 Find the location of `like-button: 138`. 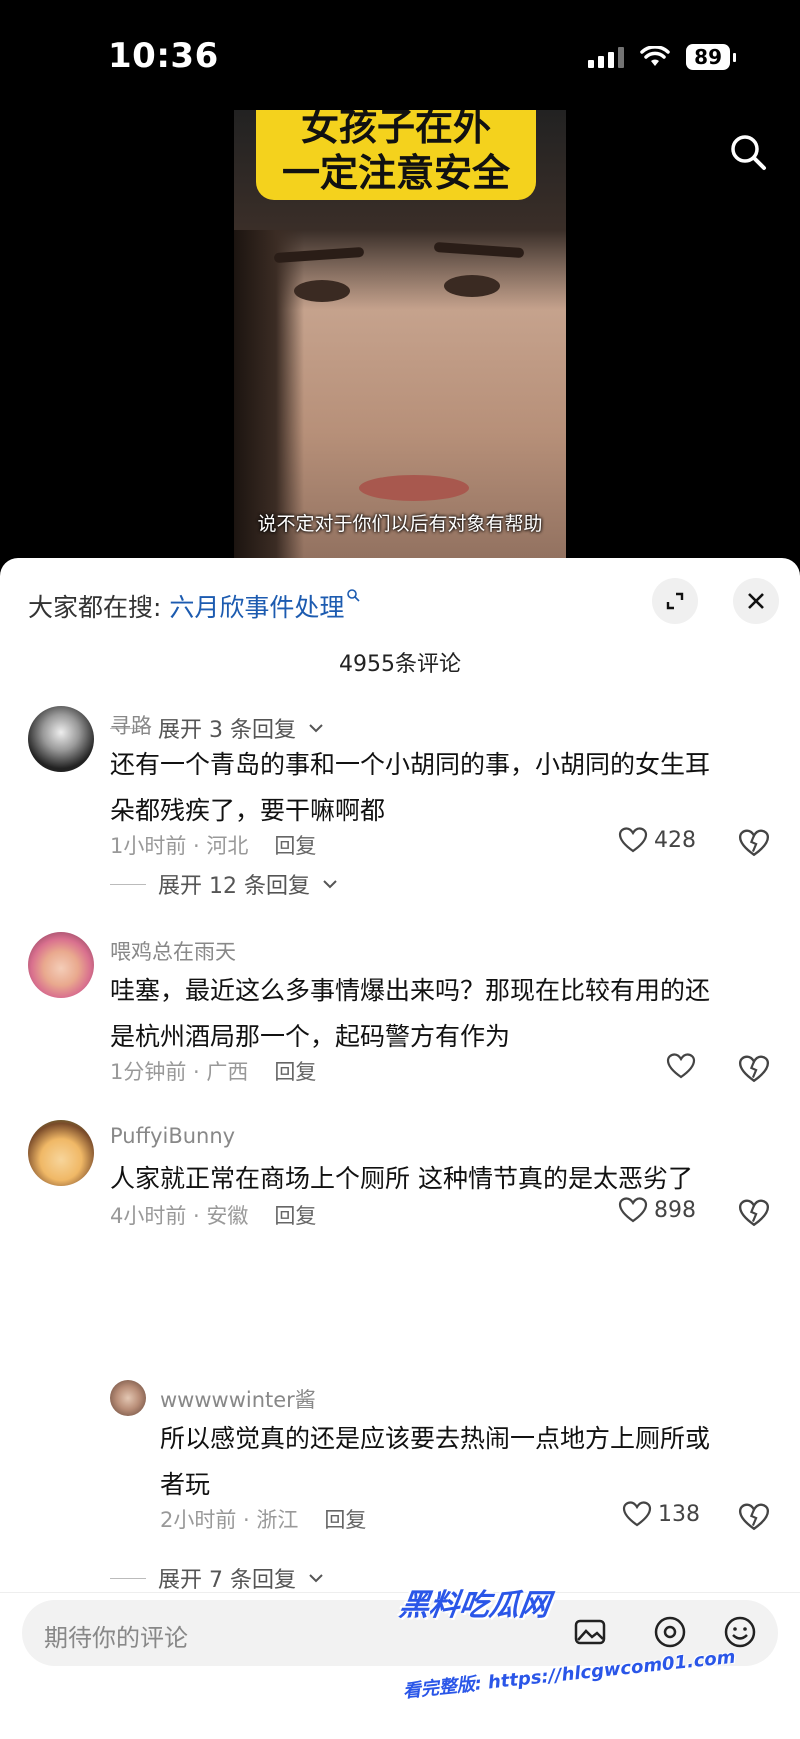

like-button: 138 is located at coordinates (661, 1514).